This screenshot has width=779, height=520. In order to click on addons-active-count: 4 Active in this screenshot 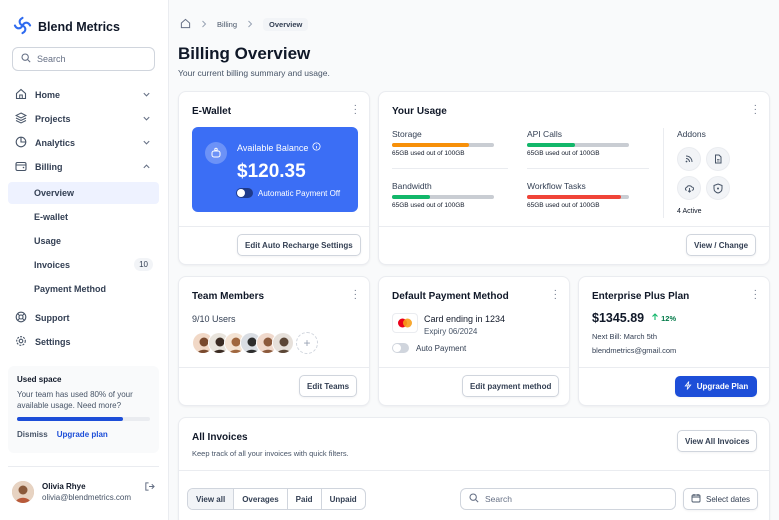, I will do `click(689, 211)`.